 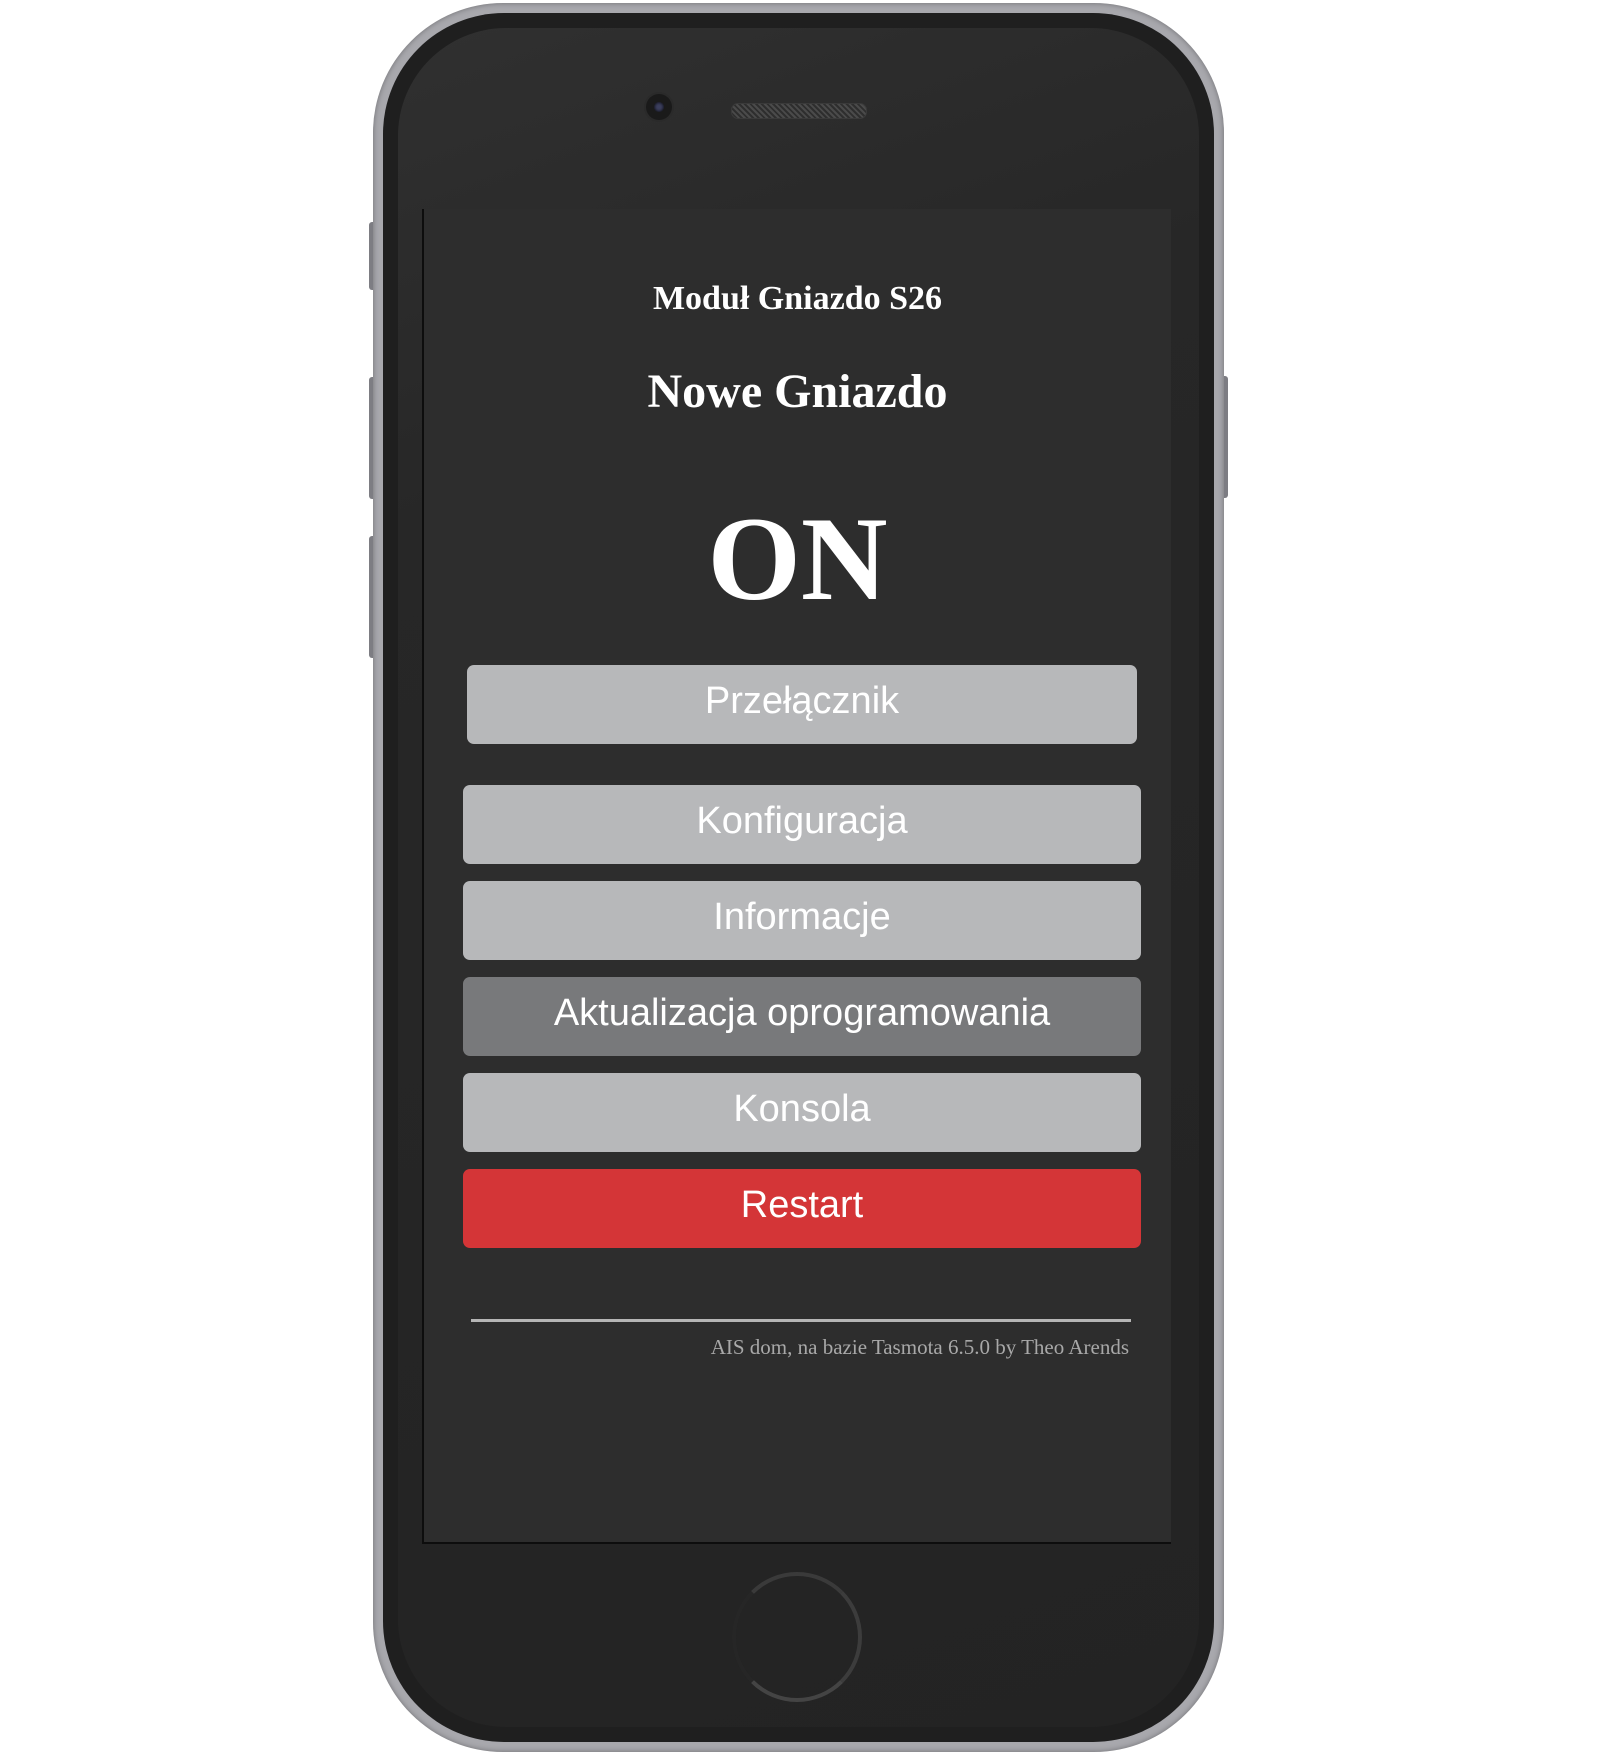 What do you see at coordinates (797, 298) in the screenshot?
I see `module-title: Moduł Gniazdo S26` at bounding box center [797, 298].